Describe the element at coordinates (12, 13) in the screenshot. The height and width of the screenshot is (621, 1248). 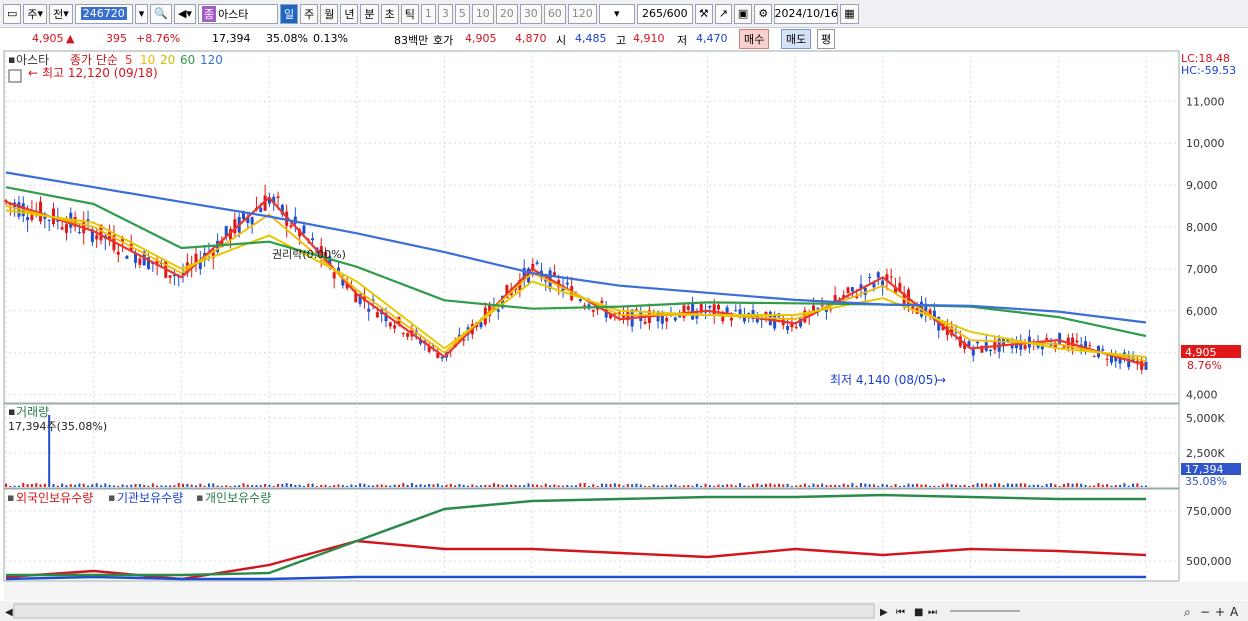
I see `chart-type-icon: ▭` at that location.